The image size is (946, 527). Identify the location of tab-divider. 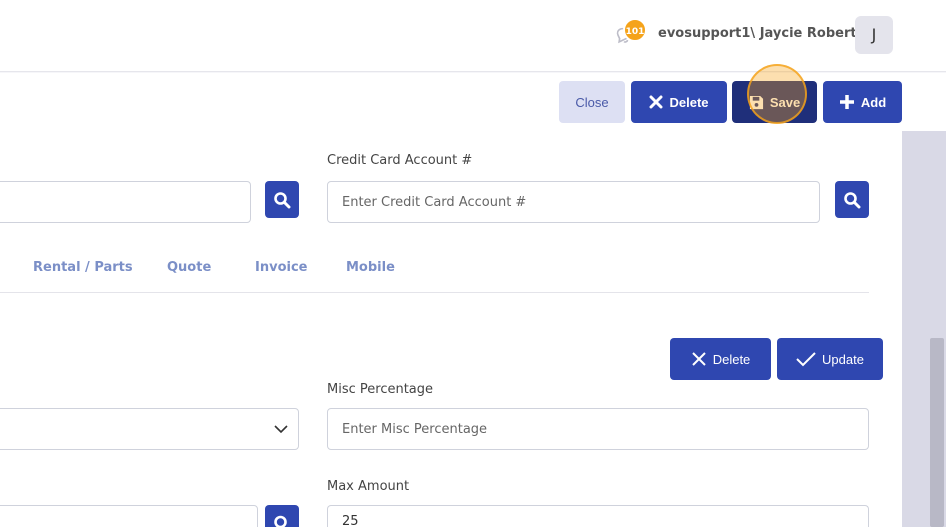
(434, 292).